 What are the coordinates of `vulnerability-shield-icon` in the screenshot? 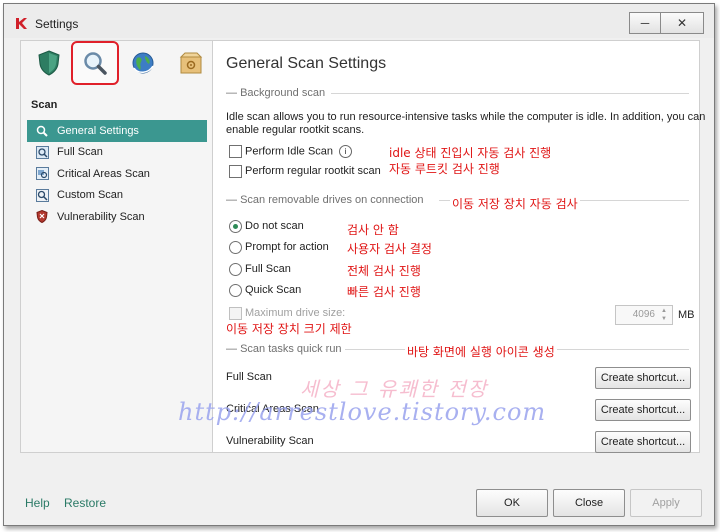 It's located at (42, 217).